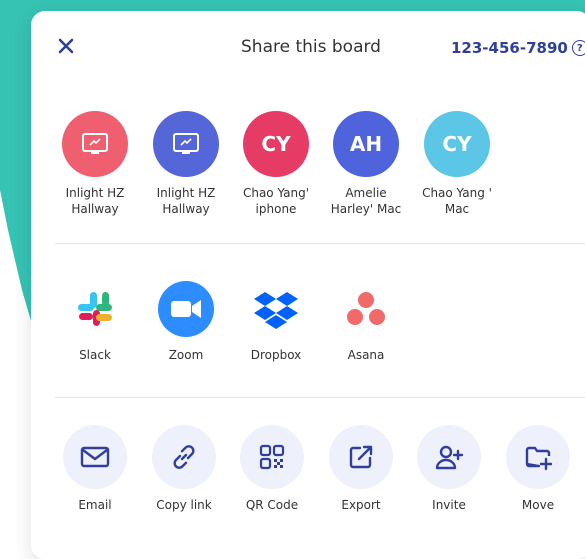  I want to click on app-item-dropbox: Dropbox, so click(276, 321).